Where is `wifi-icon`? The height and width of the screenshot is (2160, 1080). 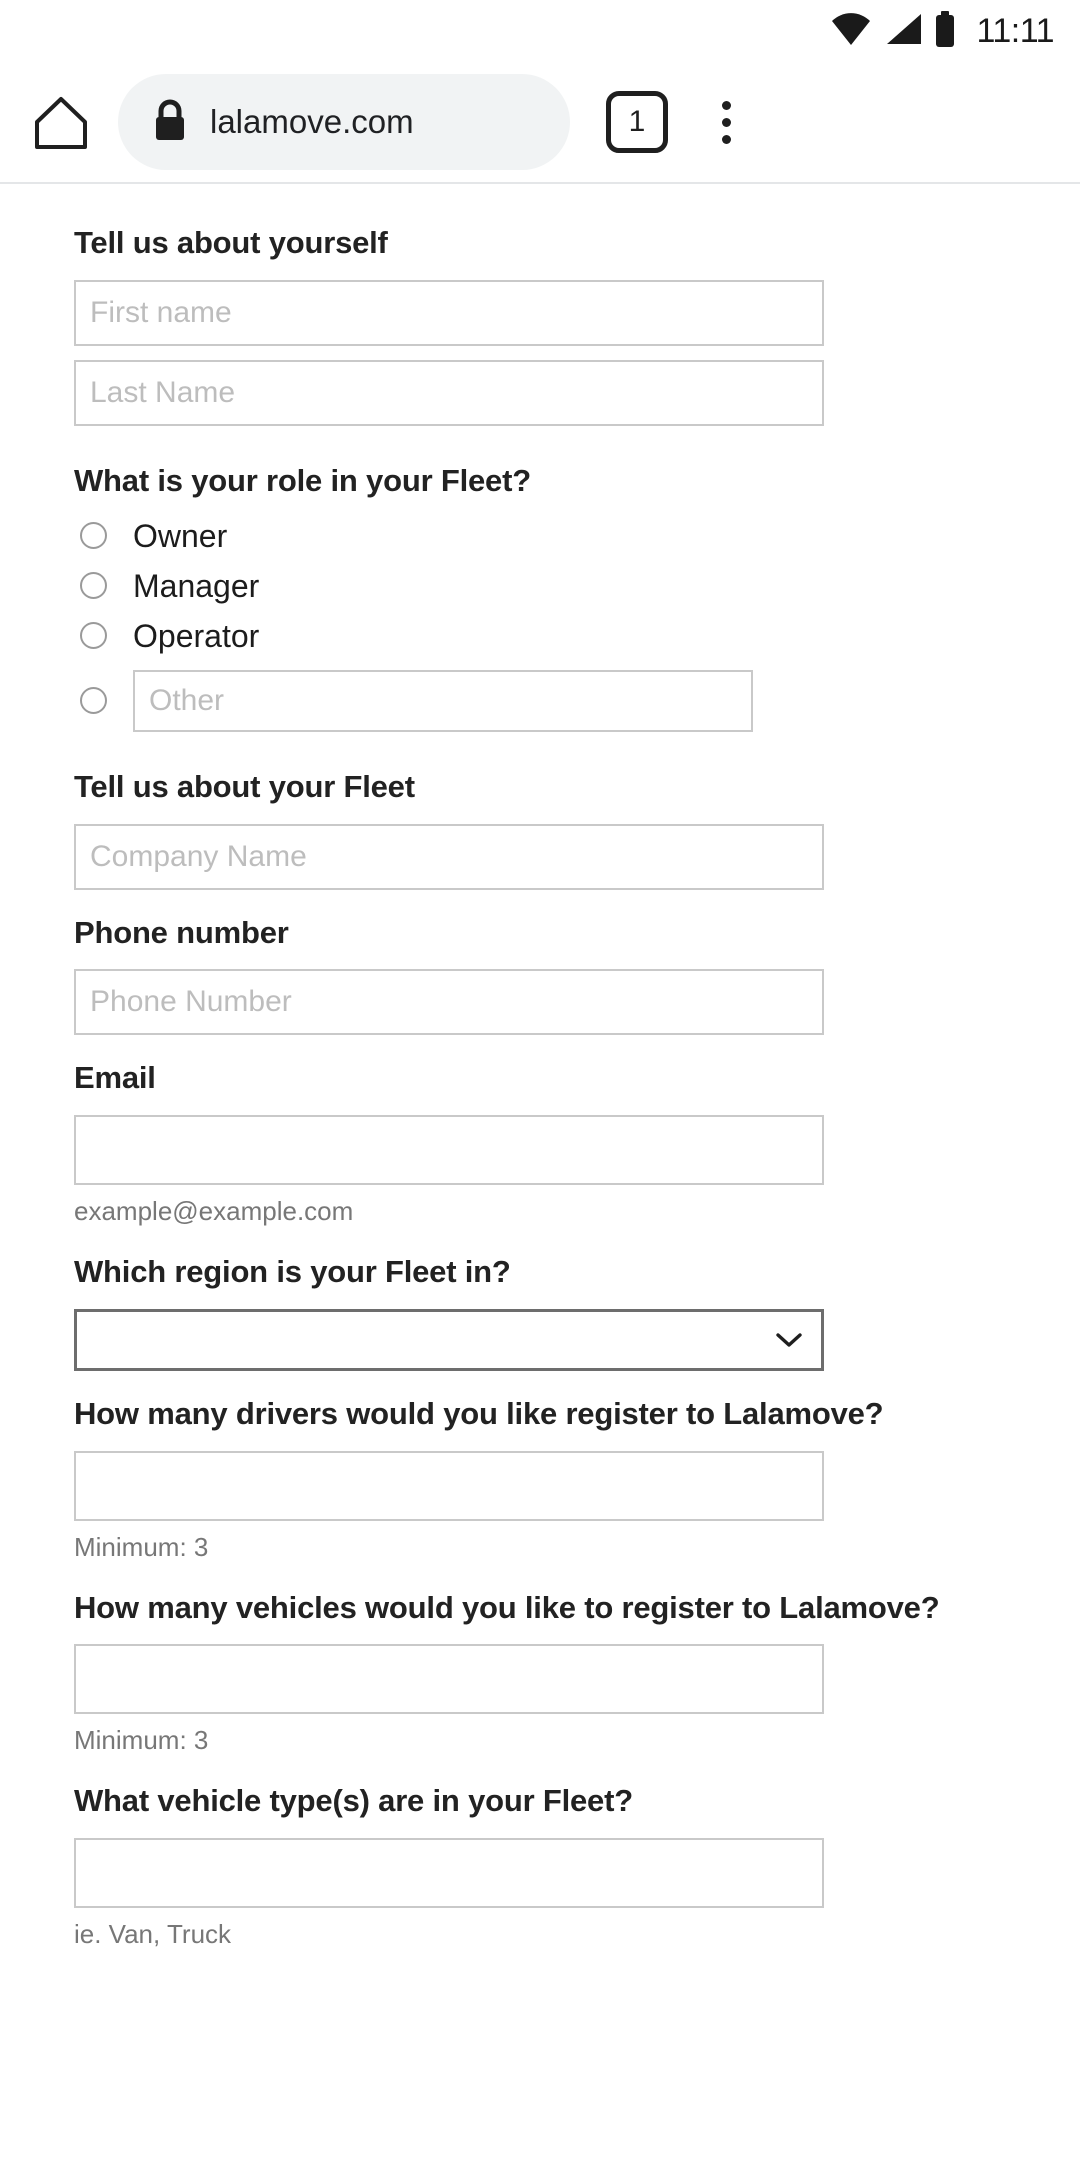 wifi-icon is located at coordinates (851, 31).